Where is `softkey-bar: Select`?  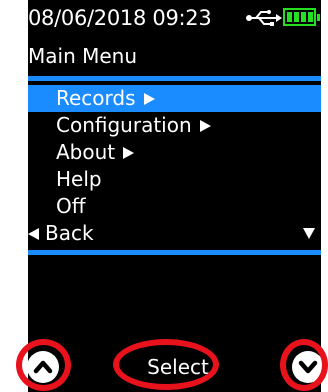
softkey-bar: Select is located at coordinates (174, 368).